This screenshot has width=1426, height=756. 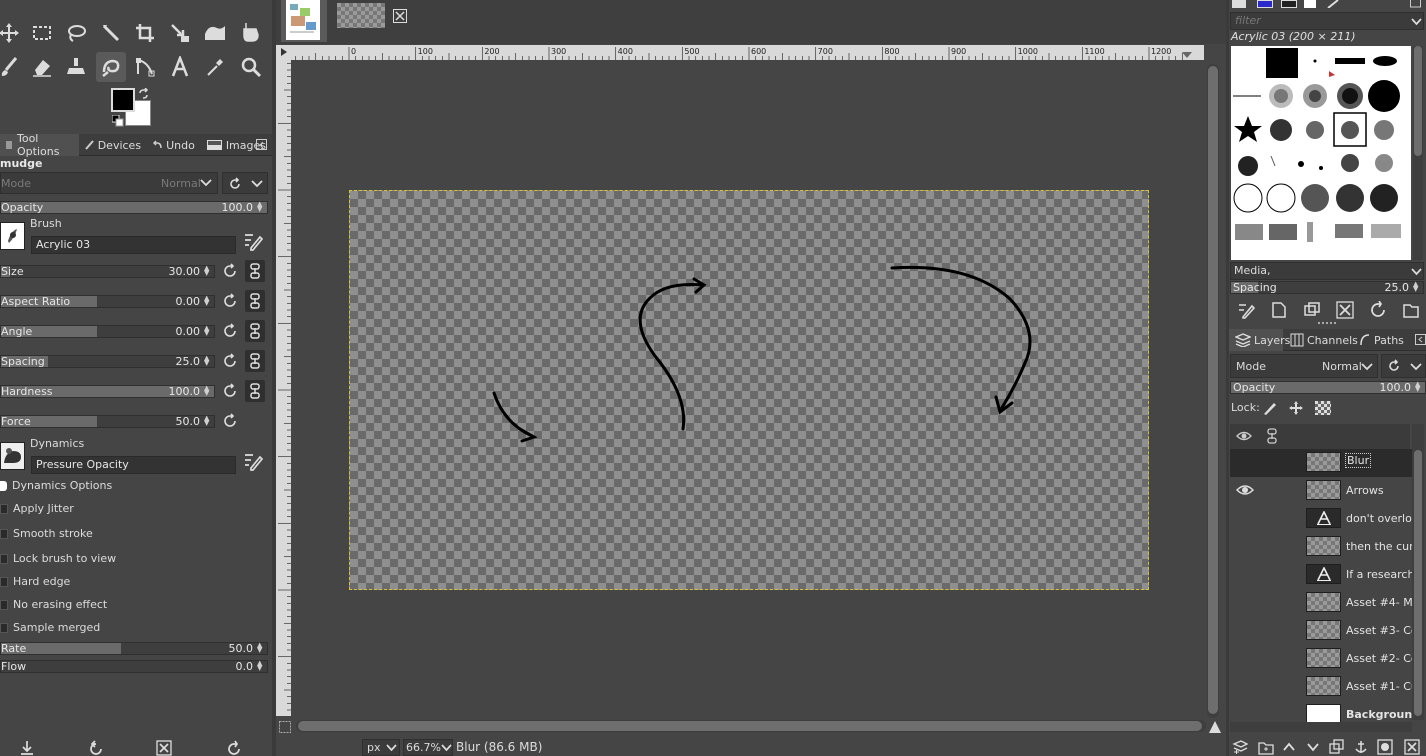 I want to click on reset-size-icon, so click(x=230, y=271).